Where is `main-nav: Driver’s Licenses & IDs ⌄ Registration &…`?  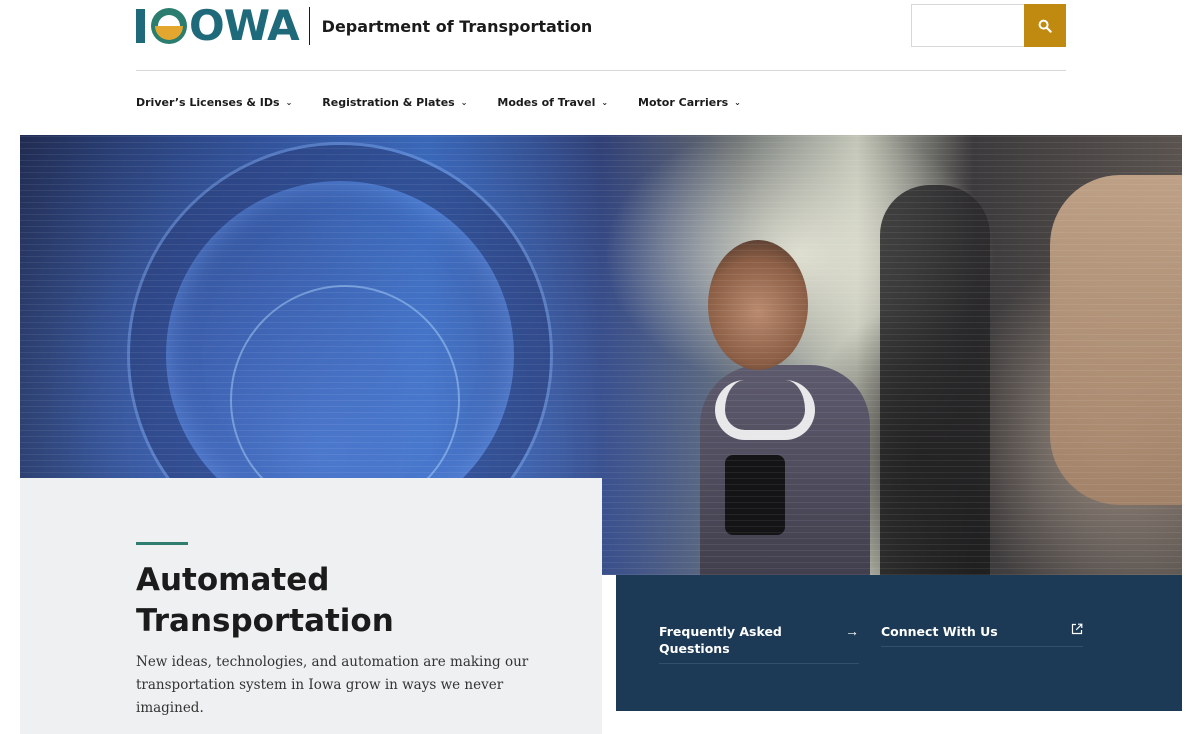 main-nav: Driver’s Licenses & IDs ⌄ Registration &… is located at coordinates (453, 102).